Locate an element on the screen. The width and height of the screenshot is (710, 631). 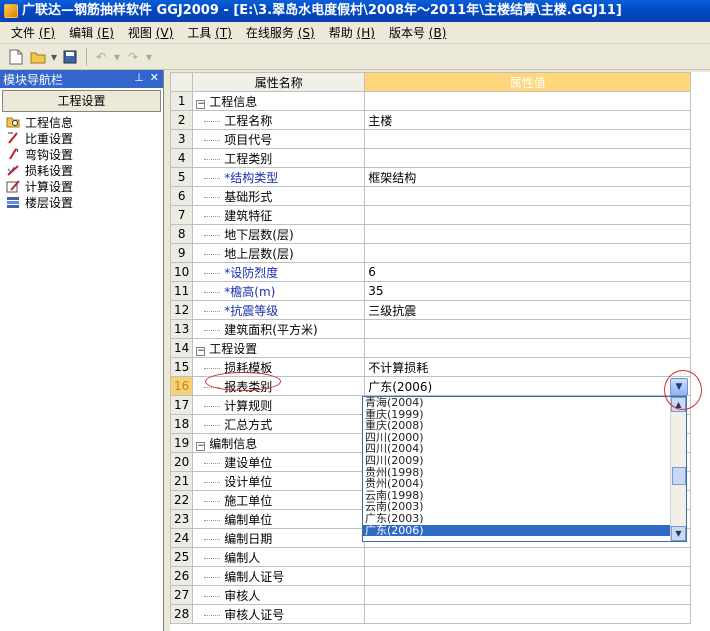
property-name: 建筑特征 is located at coordinates (248, 215).